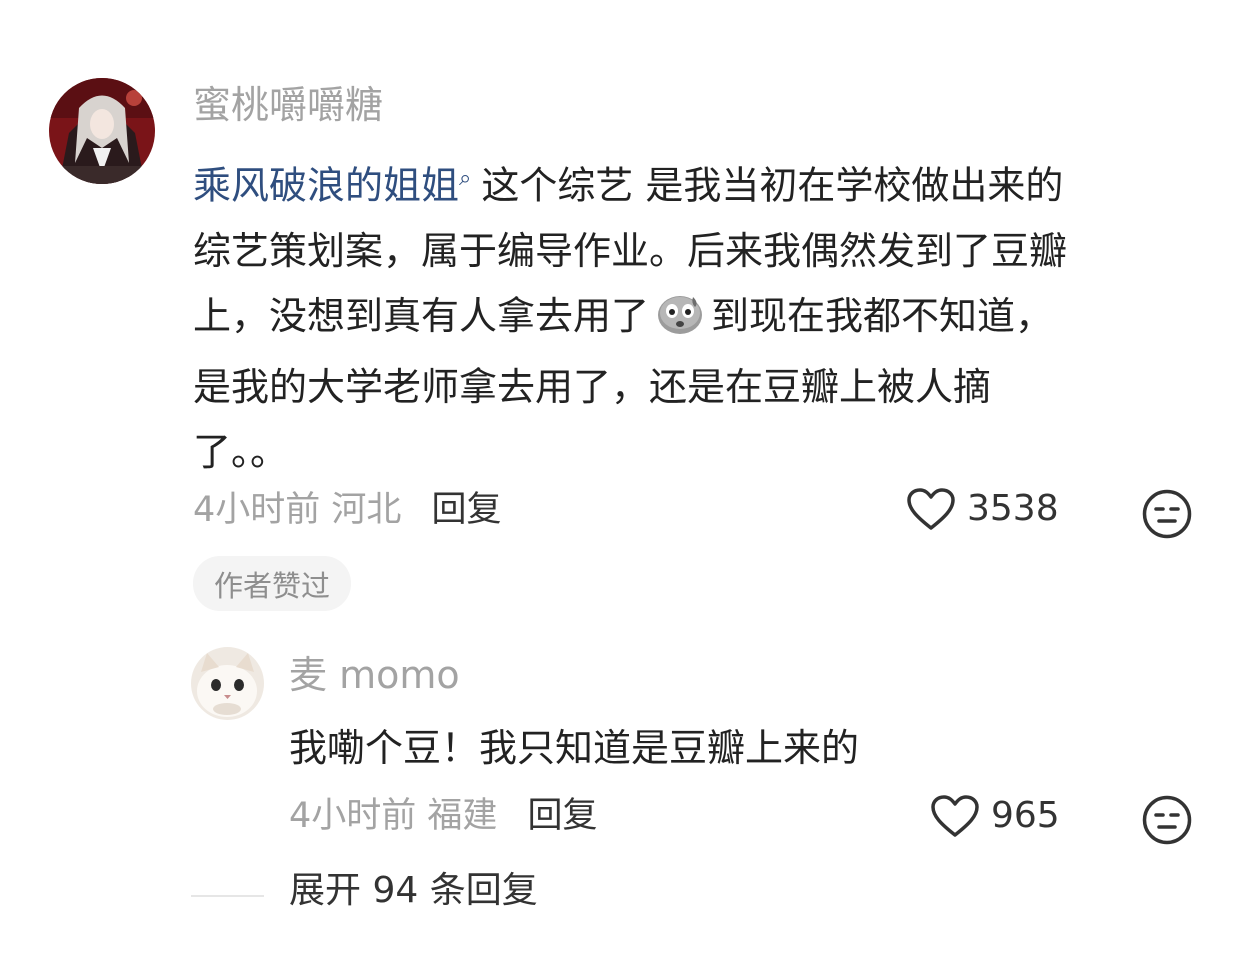 The height and width of the screenshot is (965, 1242). What do you see at coordinates (241, 451) in the screenshot?
I see `comment-line-6: 了。。` at bounding box center [241, 451].